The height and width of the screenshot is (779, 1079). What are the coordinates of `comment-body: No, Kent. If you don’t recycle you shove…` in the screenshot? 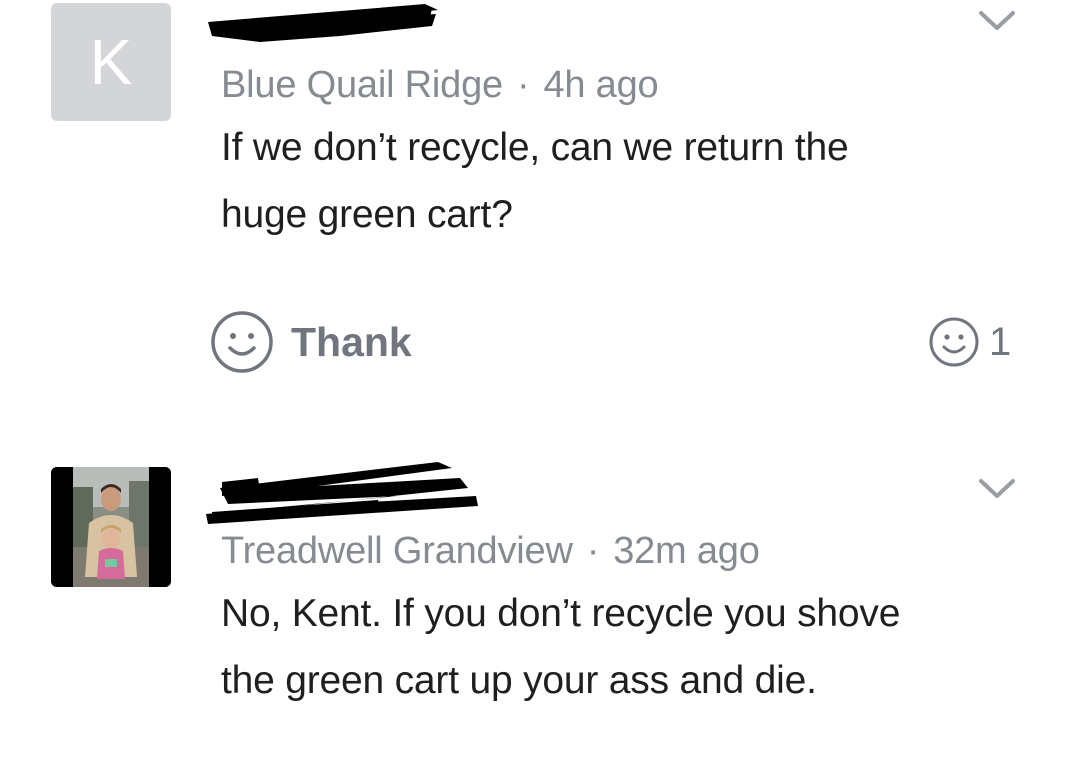 It's located at (561, 647).